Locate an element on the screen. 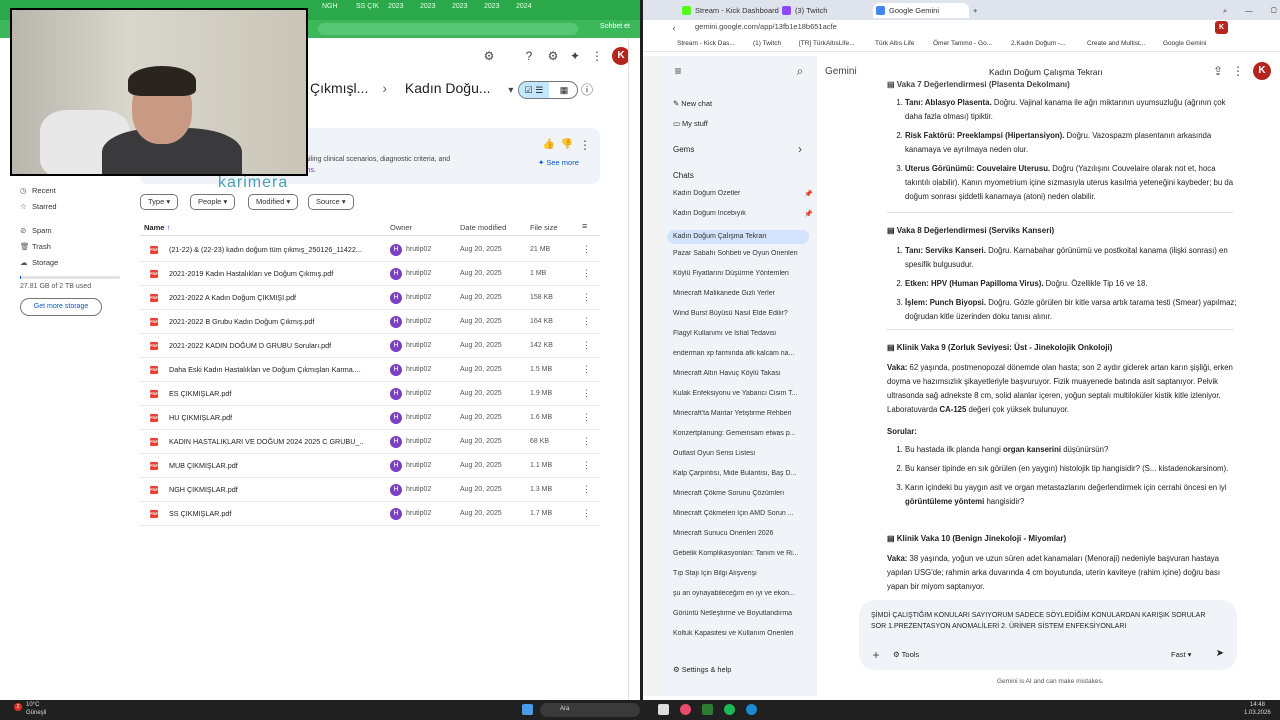 The width and height of the screenshot is (1280, 720). add-icon: + is located at coordinates (876, 655).